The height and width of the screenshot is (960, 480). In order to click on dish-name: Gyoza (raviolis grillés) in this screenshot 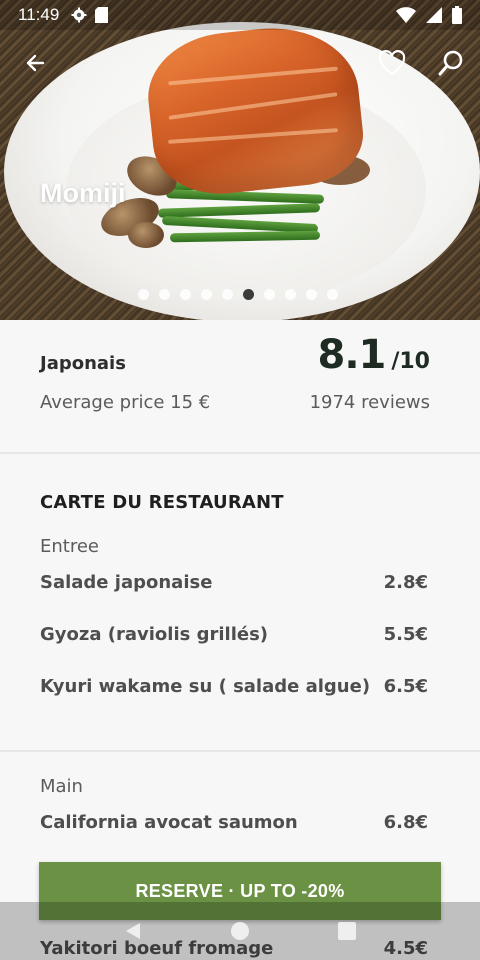, I will do `click(154, 634)`.